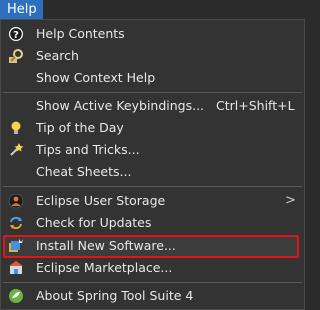 Image resolution: width=320 pixels, height=310 pixels. Describe the element at coordinates (57, 55) in the screenshot. I see `menu-item-label: Search` at that location.